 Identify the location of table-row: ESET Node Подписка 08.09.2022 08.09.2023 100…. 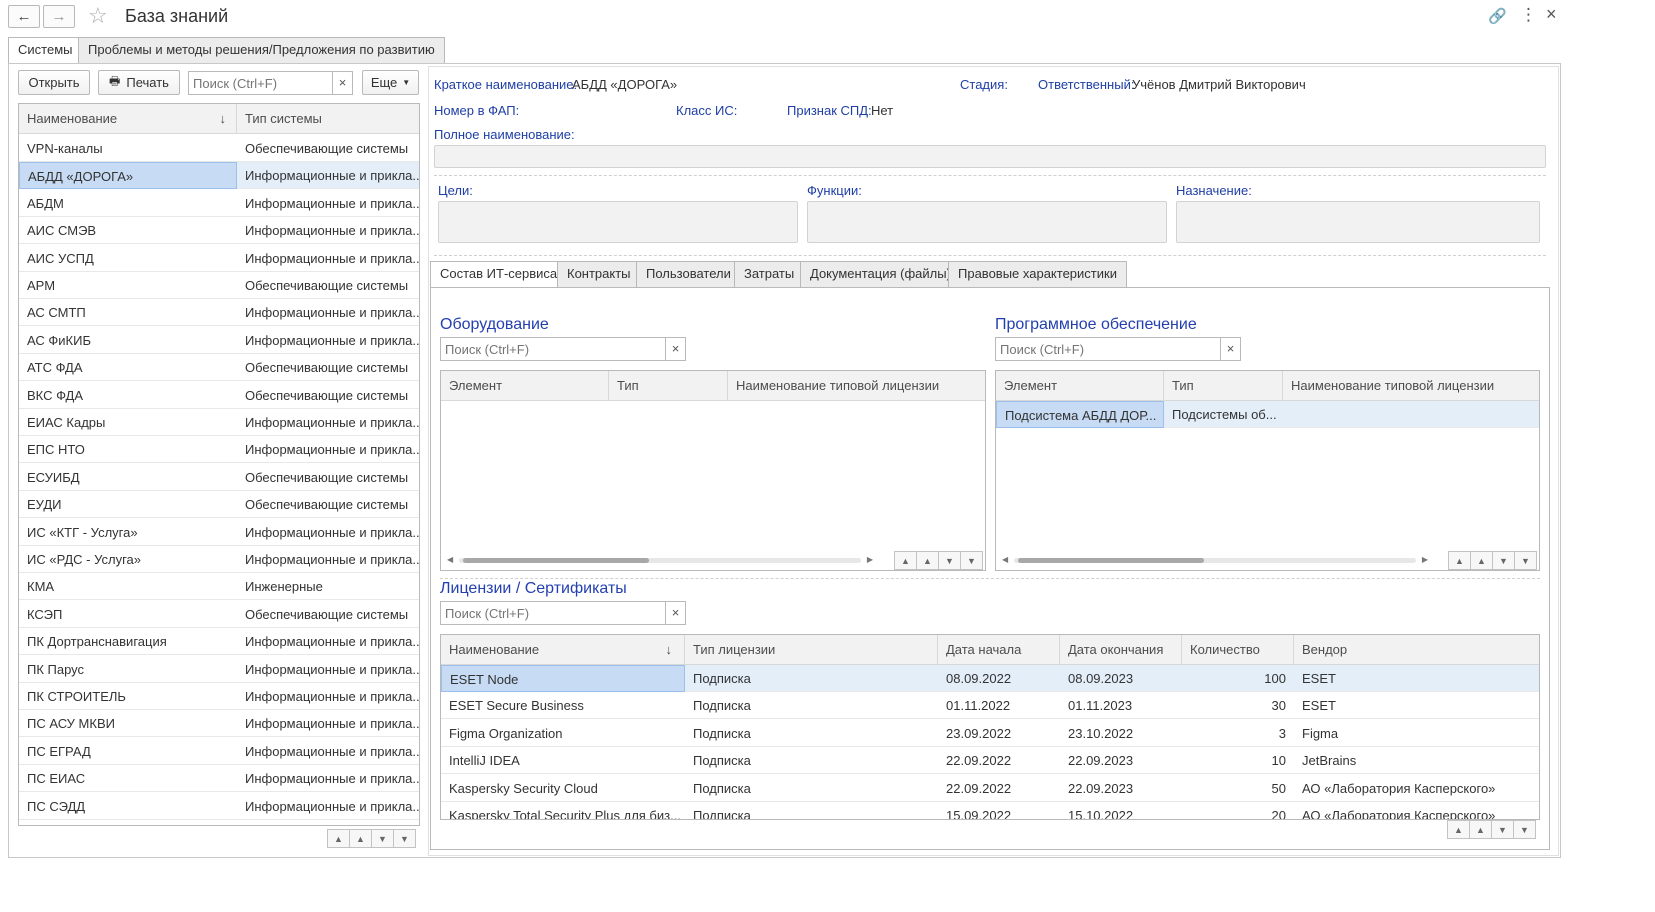
(990, 678).